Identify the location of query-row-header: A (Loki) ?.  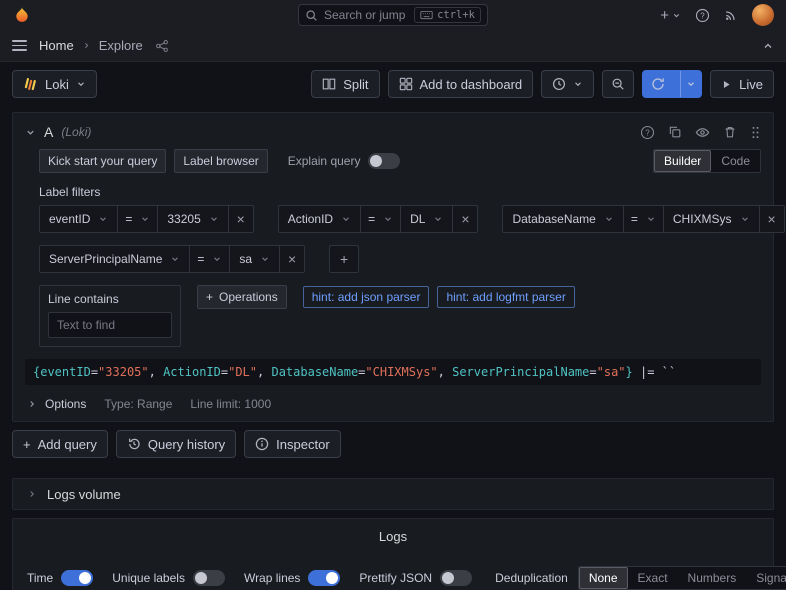
(393, 132).